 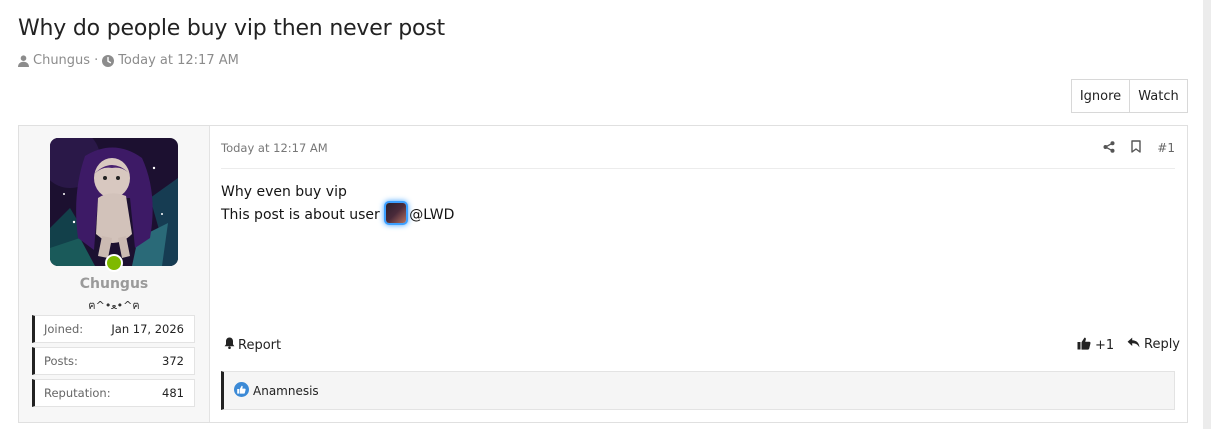 What do you see at coordinates (114, 263) in the screenshot?
I see `online-status-indicator` at bounding box center [114, 263].